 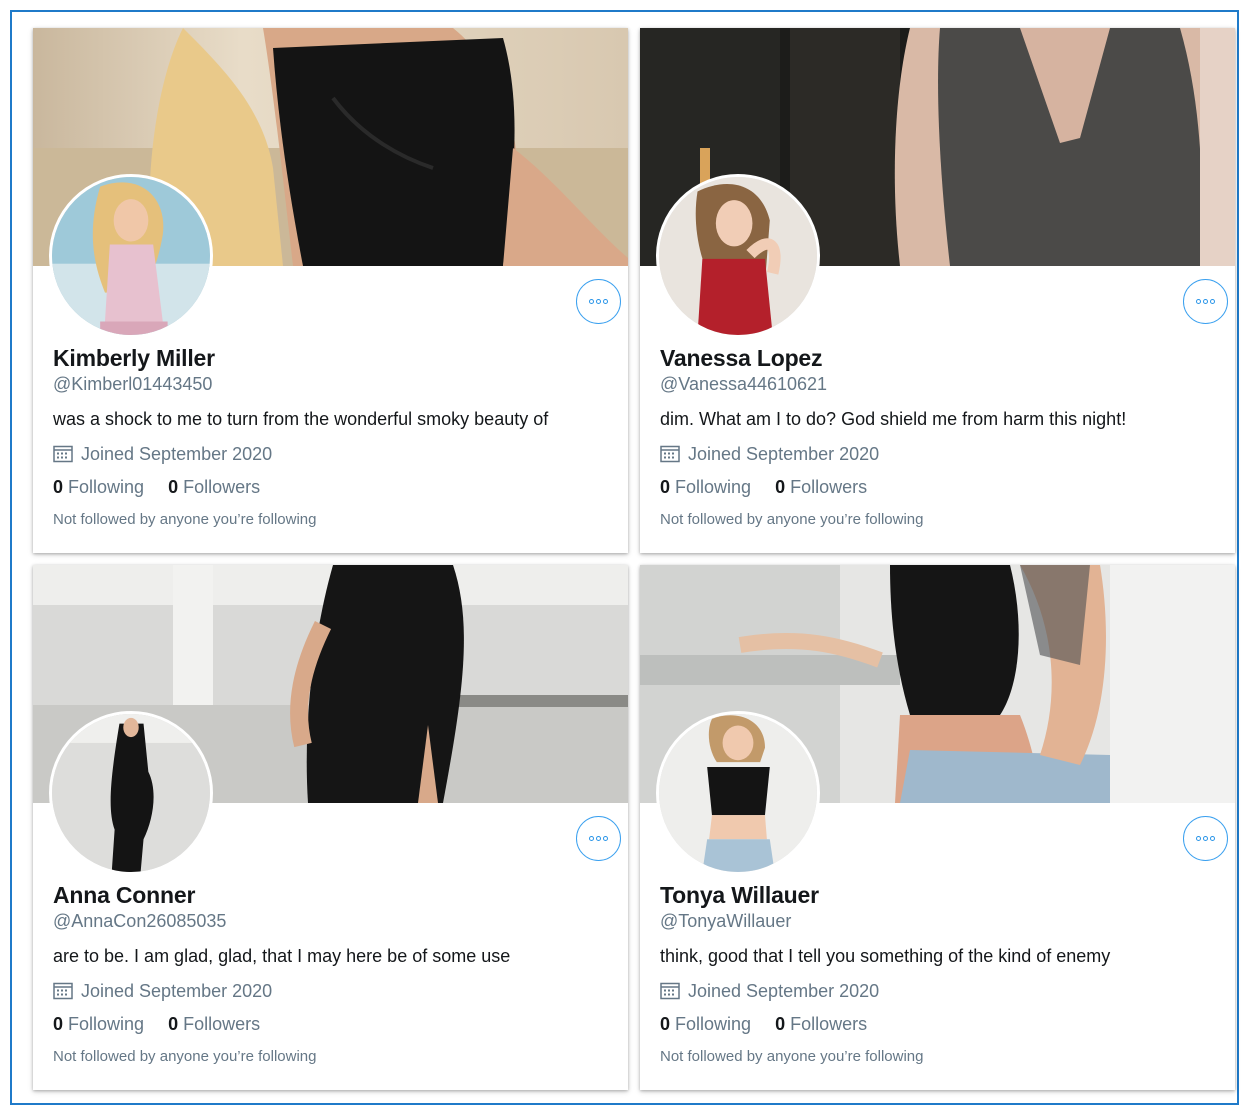 I want to click on profile-name: Vanessa Lopez, so click(x=937, y=358).